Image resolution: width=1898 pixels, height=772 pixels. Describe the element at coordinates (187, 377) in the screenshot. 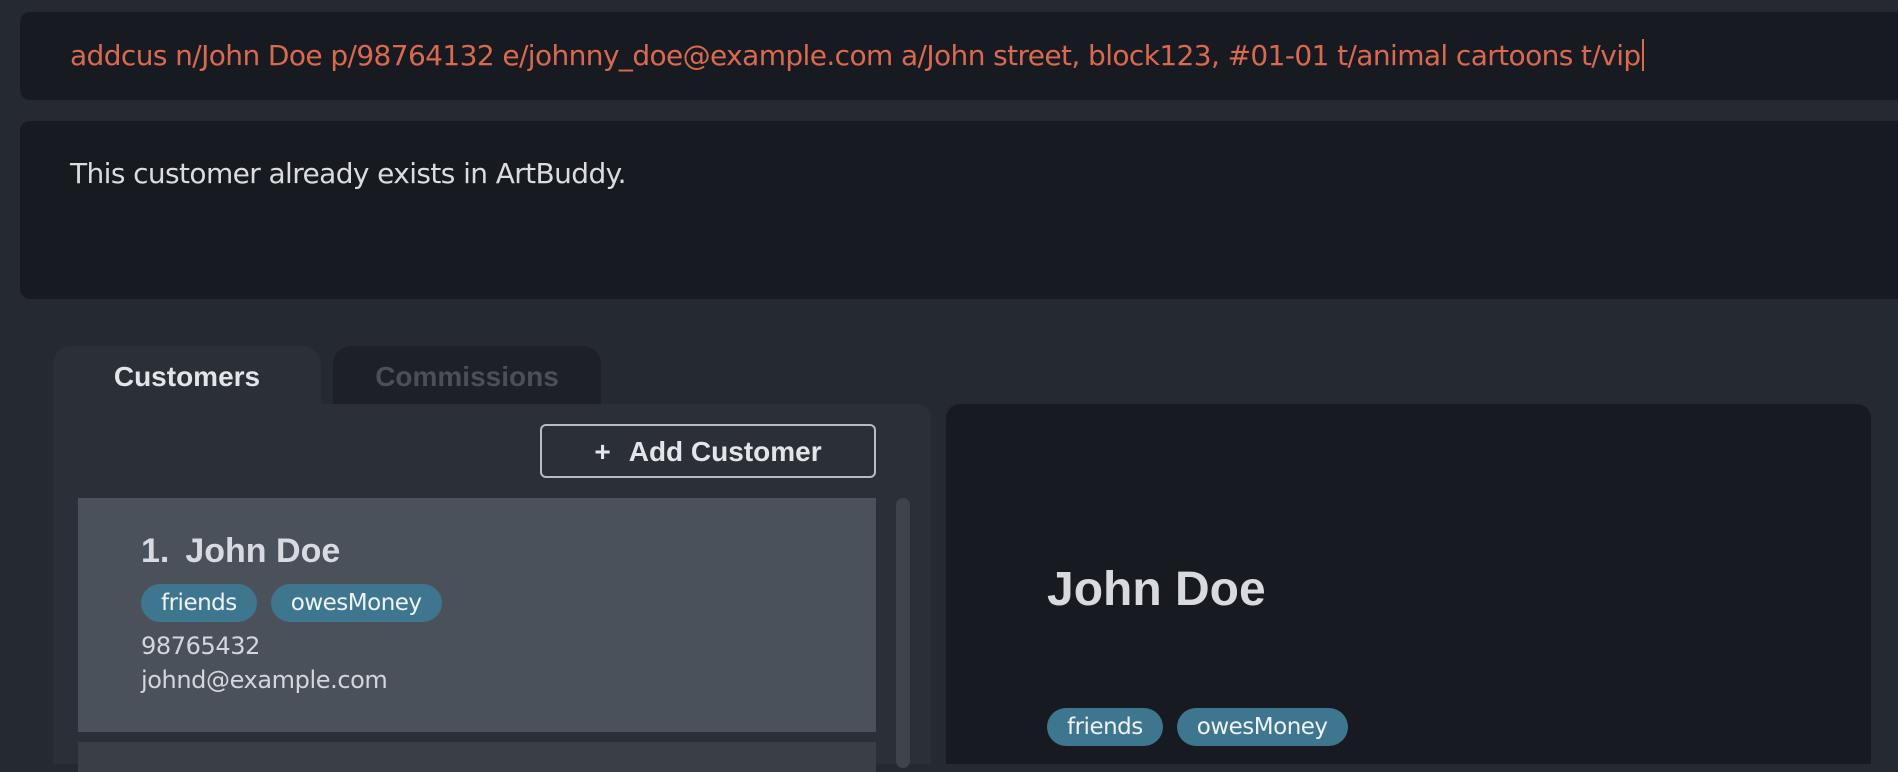

I see `tab-customers: Customers` at that location.